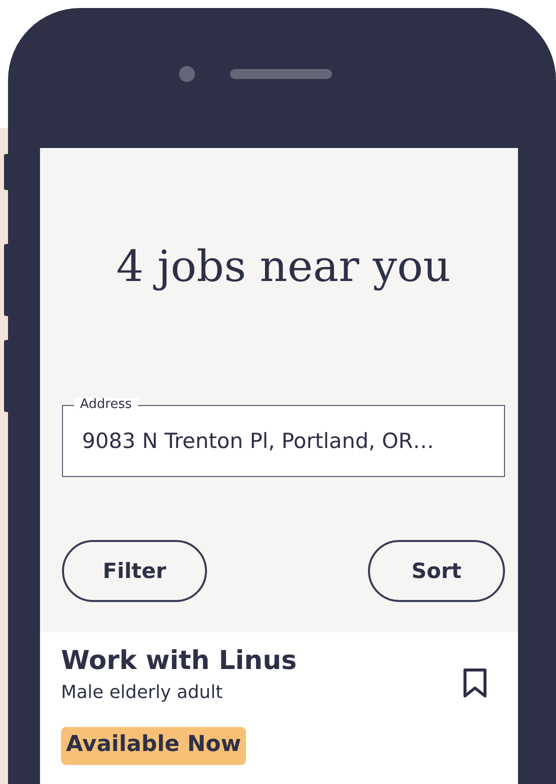 Image resolution: width=556 pixels, height=784 pixels. I want to click on job-title: Work with Linus, so click(179, 661).